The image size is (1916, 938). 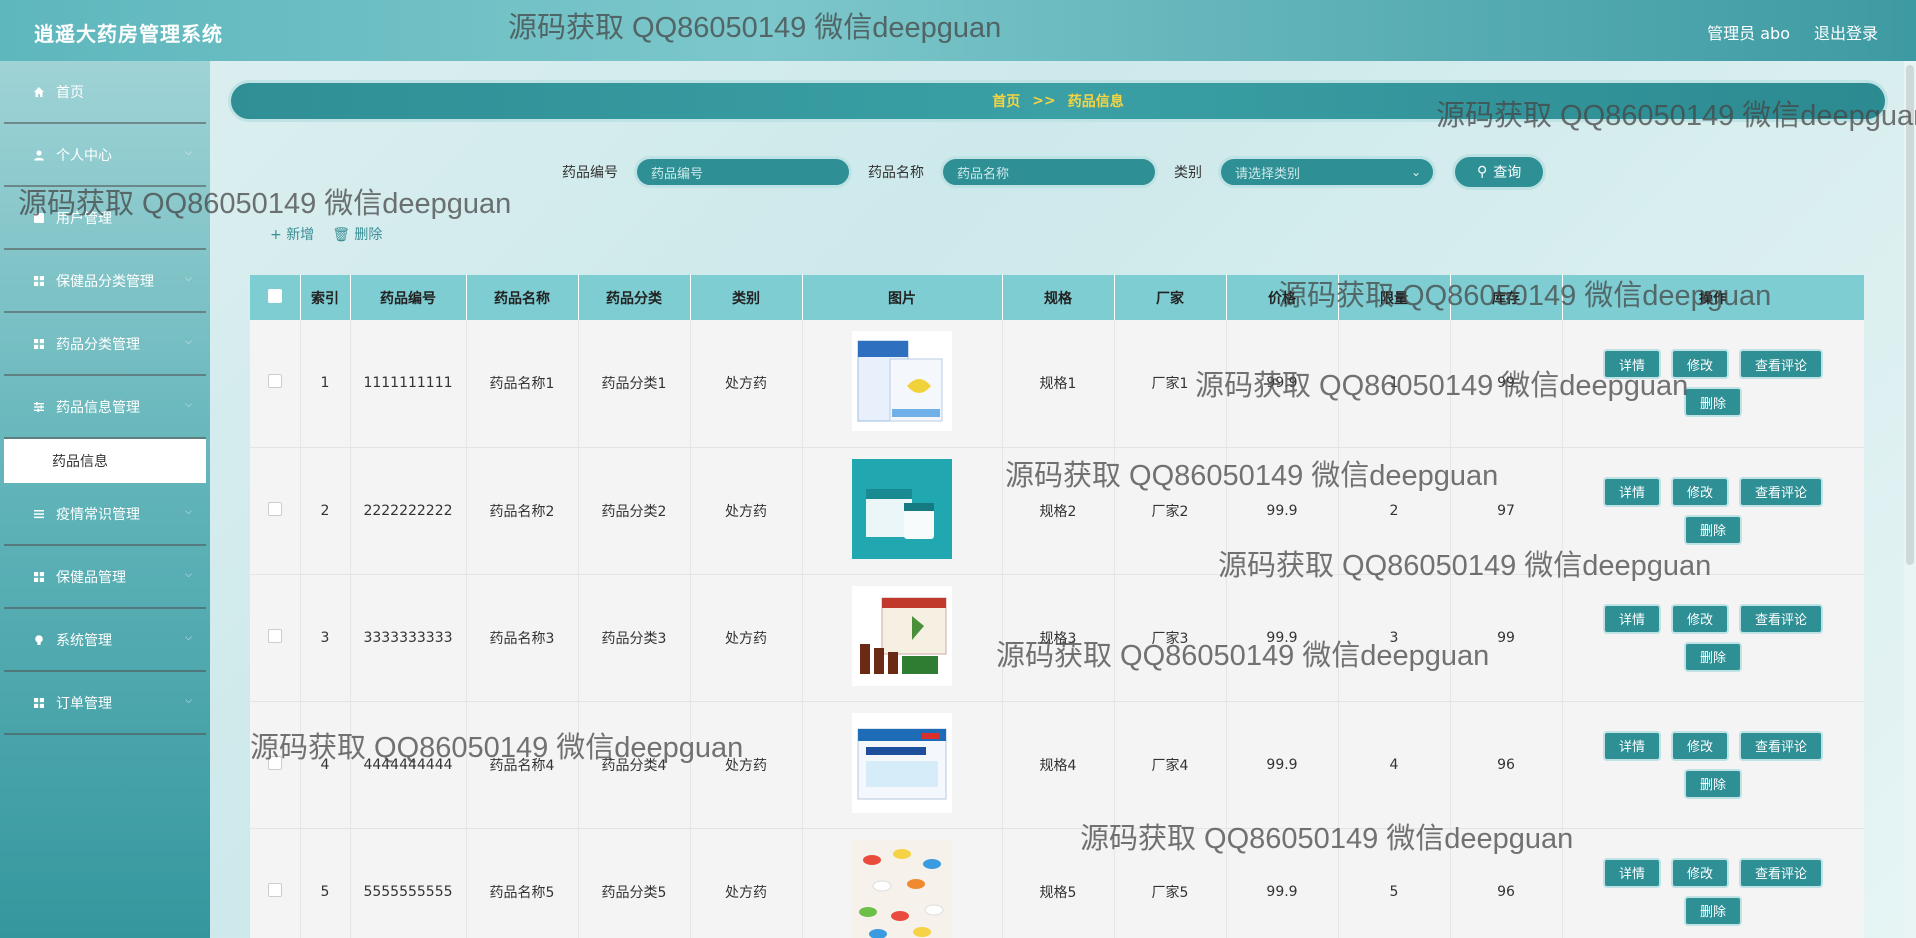 What do you see at coordinates (1049, 172) in the screenshot?
I see `drug-name-input: 药品名称` at bounding box center [1049, 172].